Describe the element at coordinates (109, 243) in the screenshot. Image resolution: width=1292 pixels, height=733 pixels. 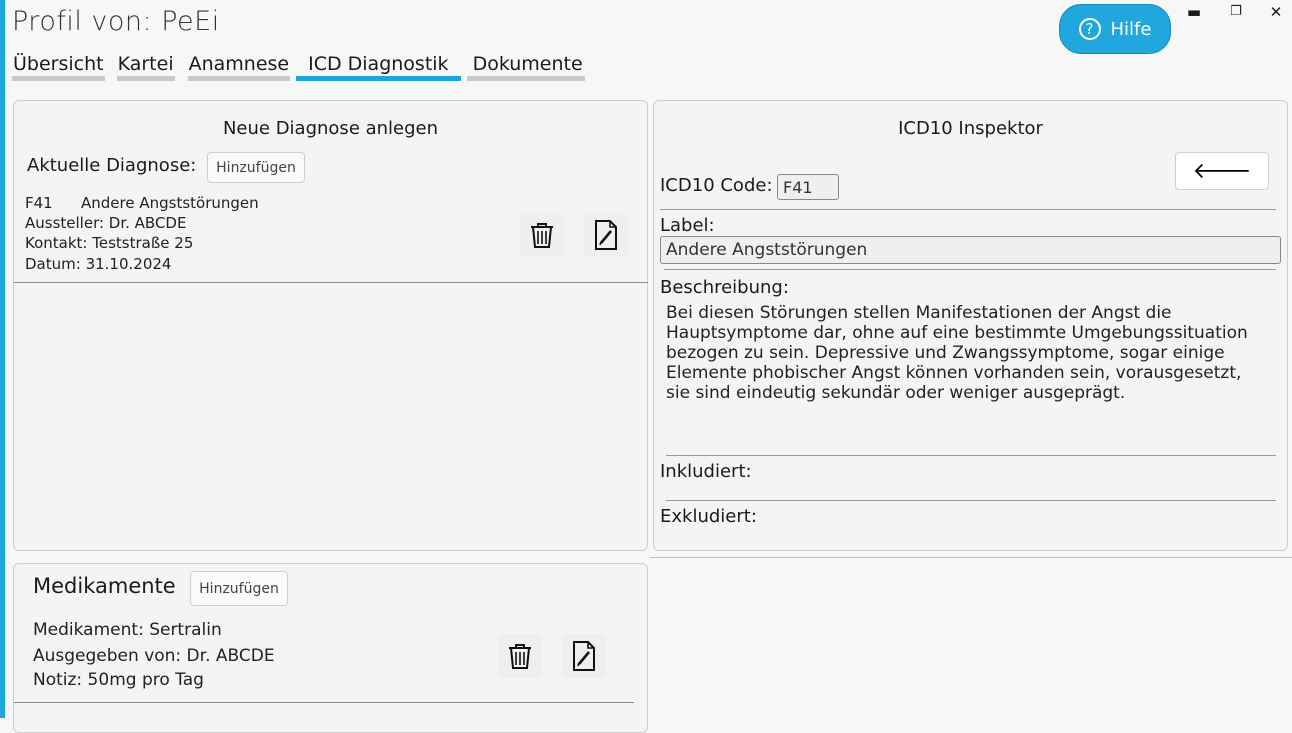
I see `diagnosis-contact: Kontakt: Teststraße 25` at that location.